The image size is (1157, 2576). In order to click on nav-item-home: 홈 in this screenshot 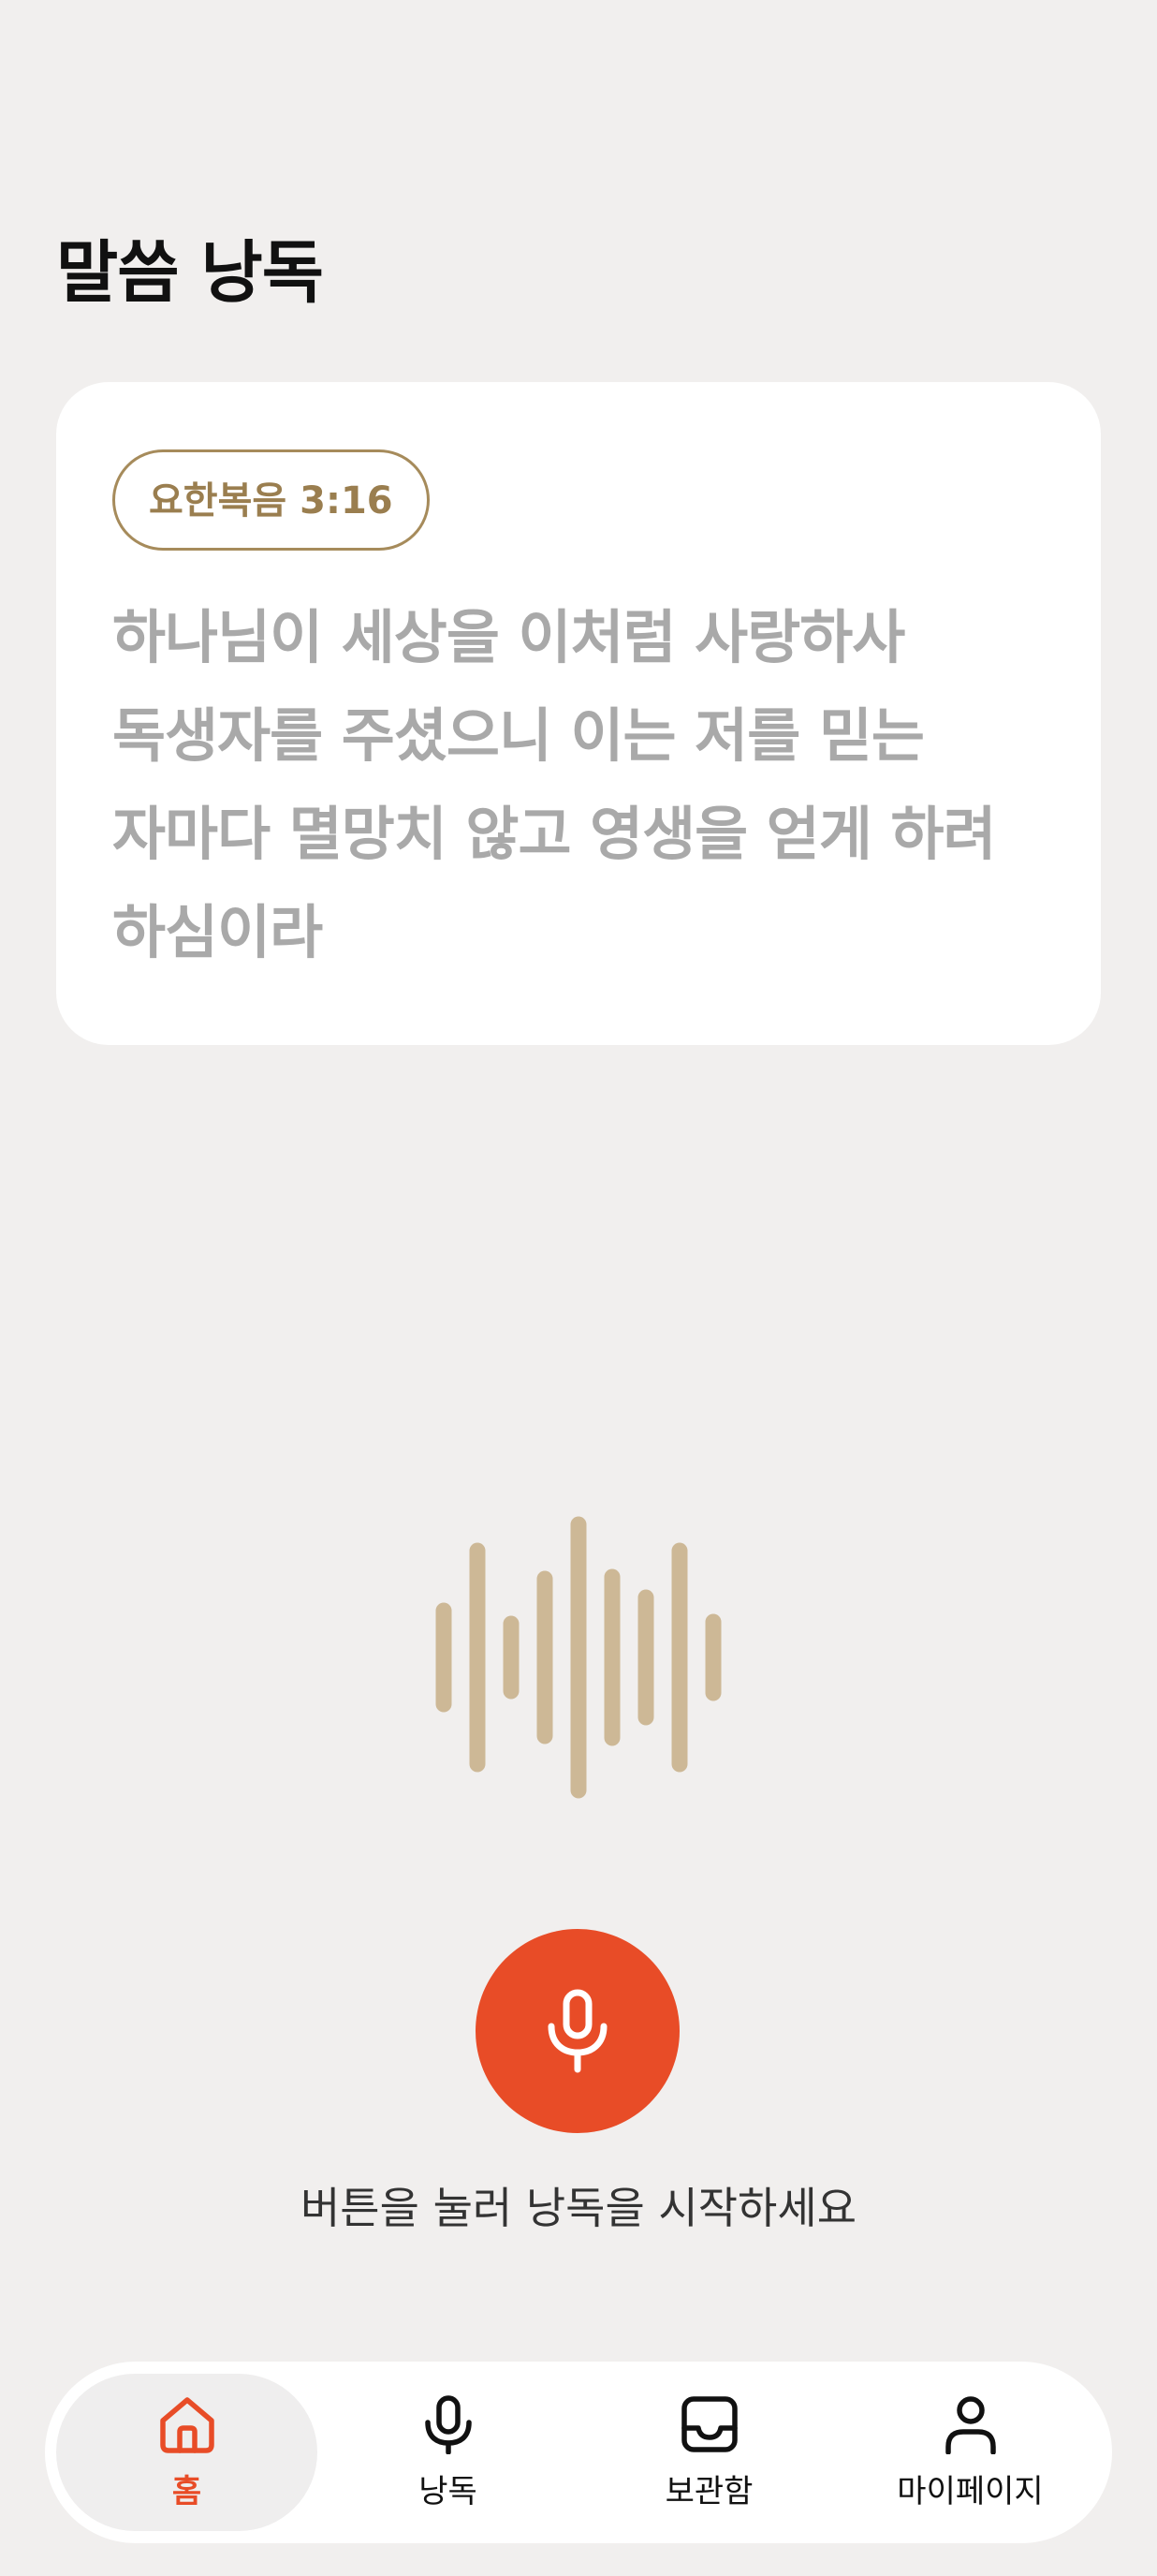, I will do `click(186, 2452)`.